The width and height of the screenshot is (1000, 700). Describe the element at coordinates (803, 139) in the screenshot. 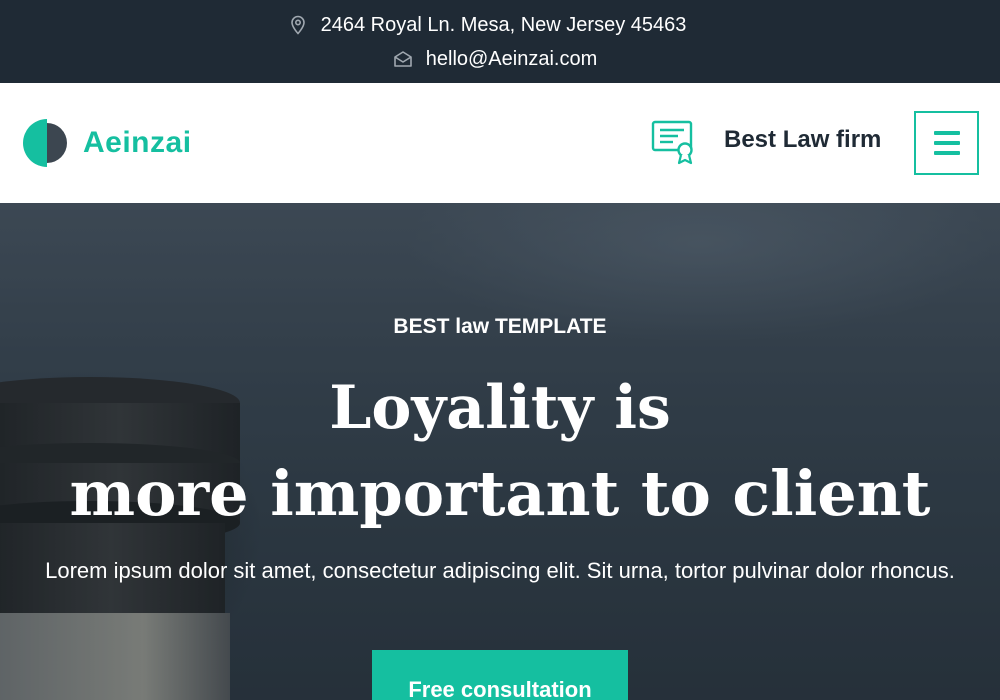

I see `award-label: Best Law firm` at that location.